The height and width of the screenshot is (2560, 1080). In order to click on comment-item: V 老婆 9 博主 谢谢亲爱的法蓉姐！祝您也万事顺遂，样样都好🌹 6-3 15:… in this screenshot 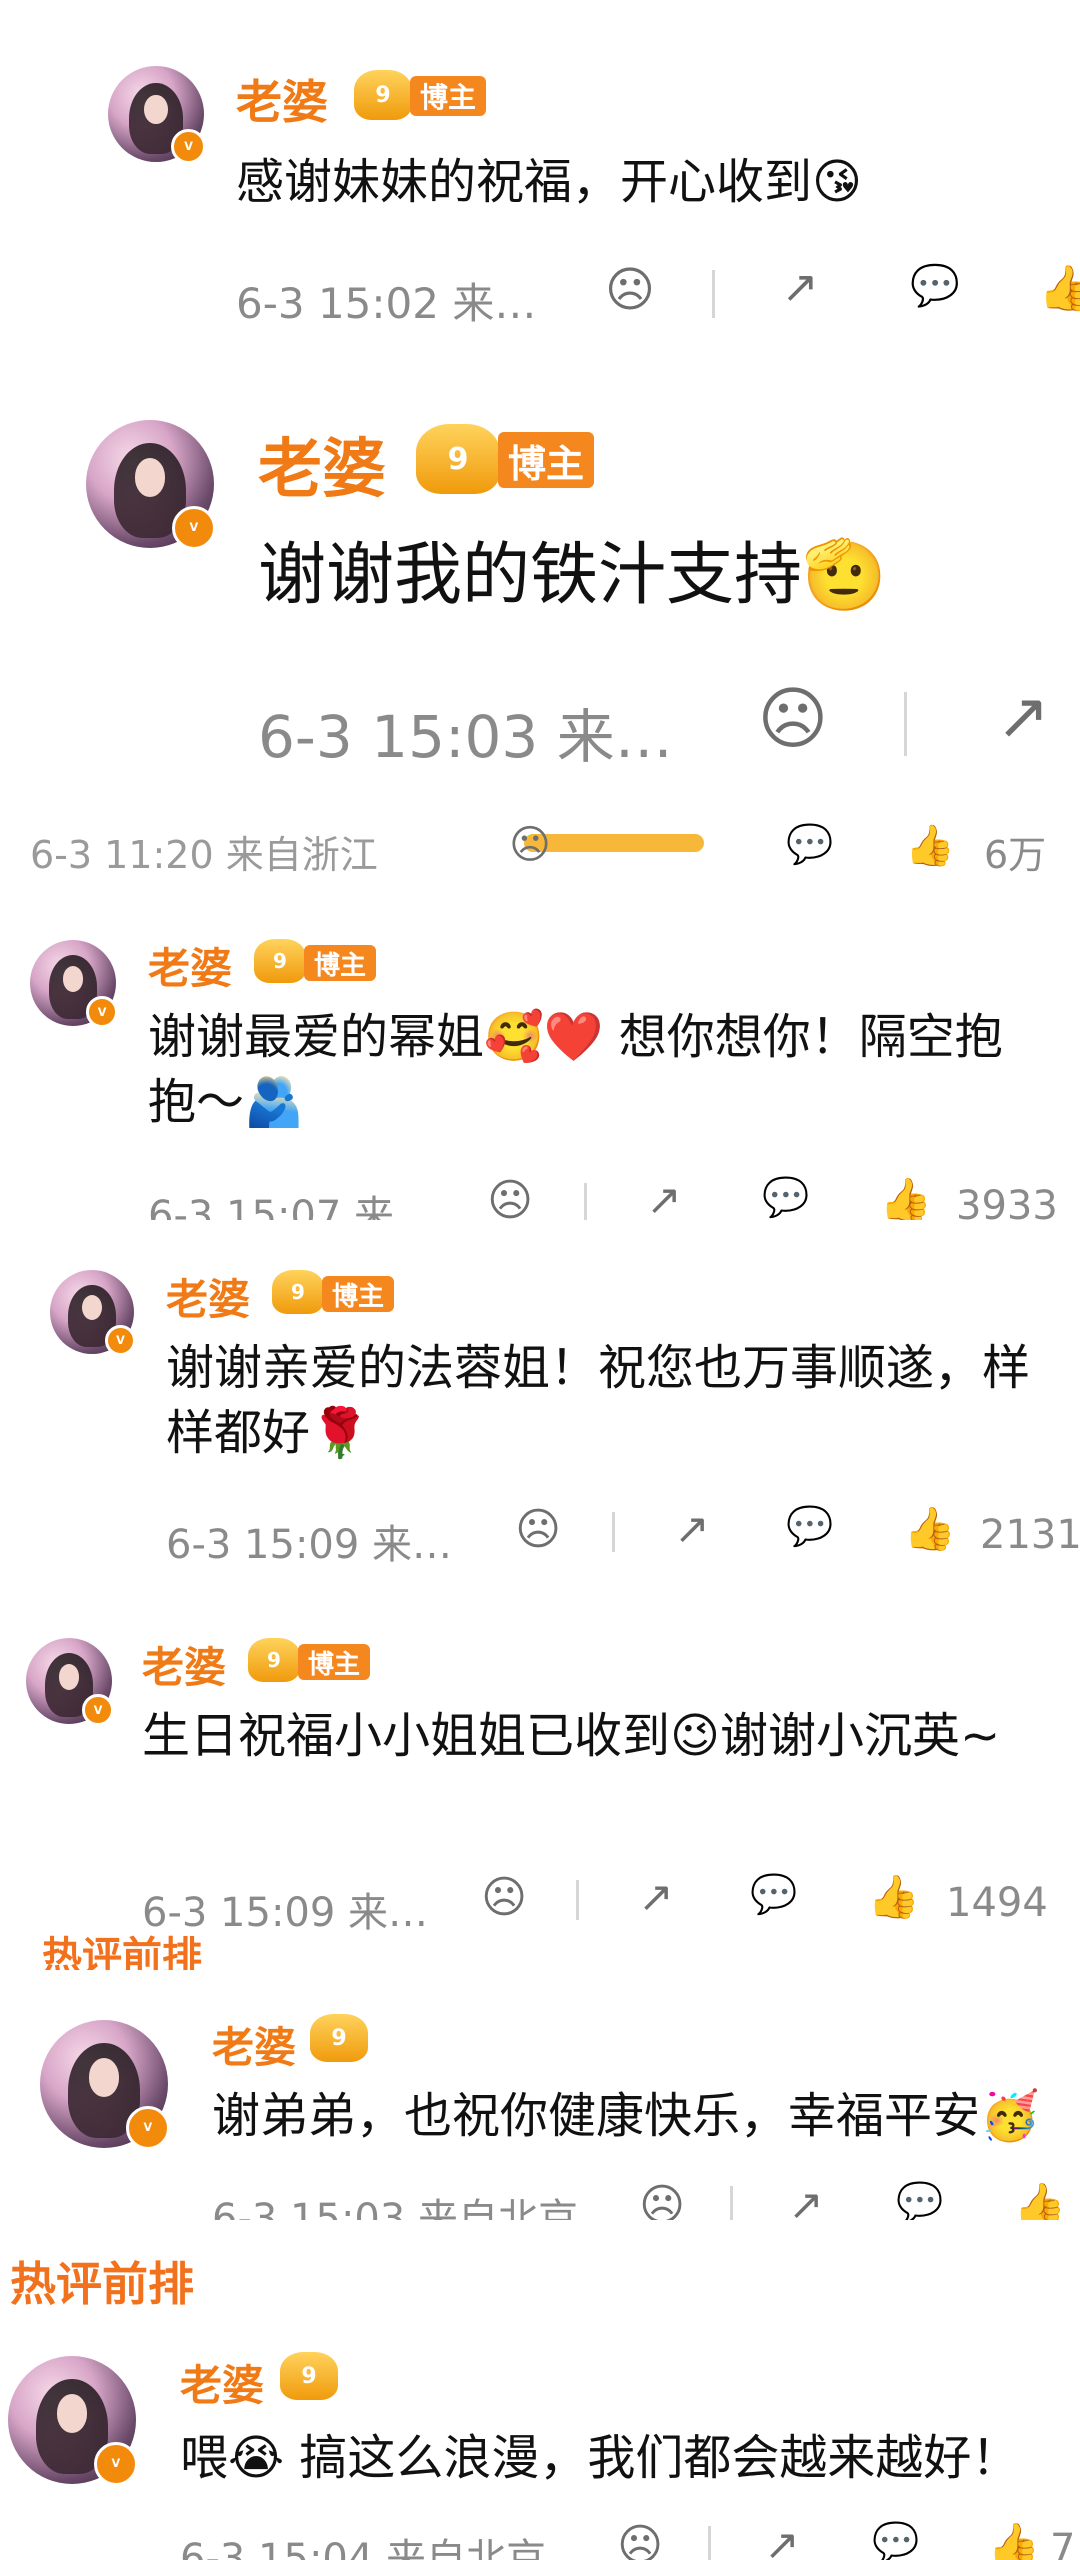, I will do `click(540, 1407)`.